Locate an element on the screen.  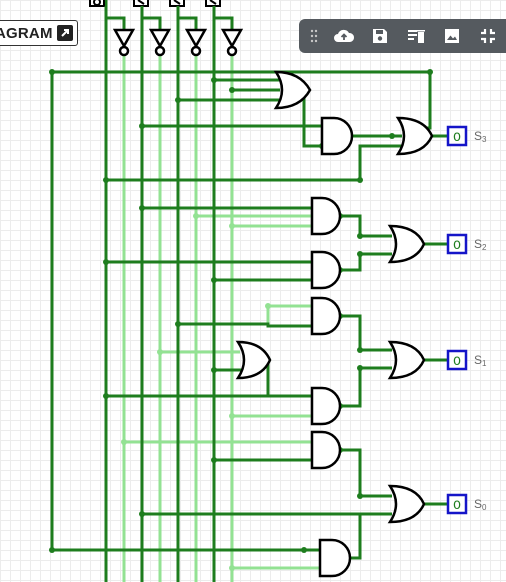
input-switches is located at coordinates (161, 15).